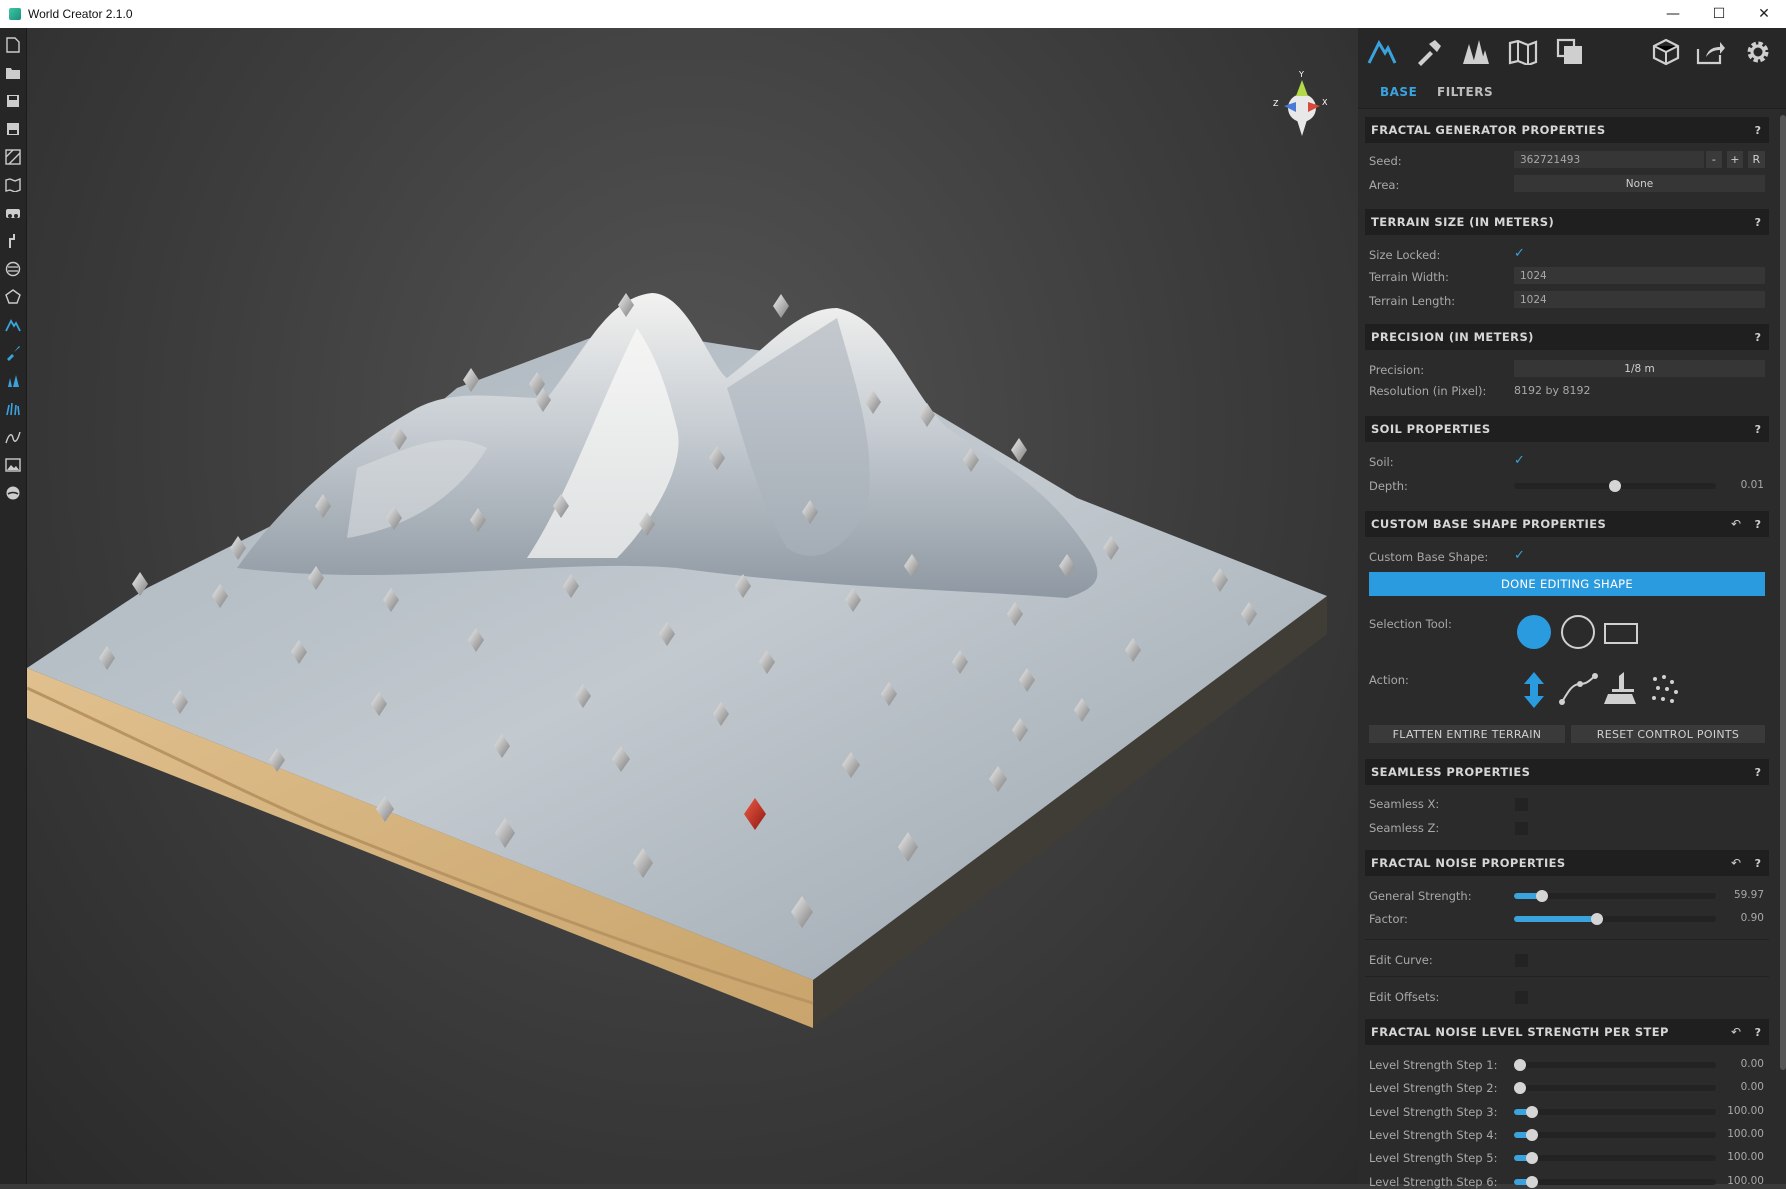  What do you see at coordinates (1620, 690) in the screenshot?
I see `flatten-icon` at bounding box center [1620, 690].